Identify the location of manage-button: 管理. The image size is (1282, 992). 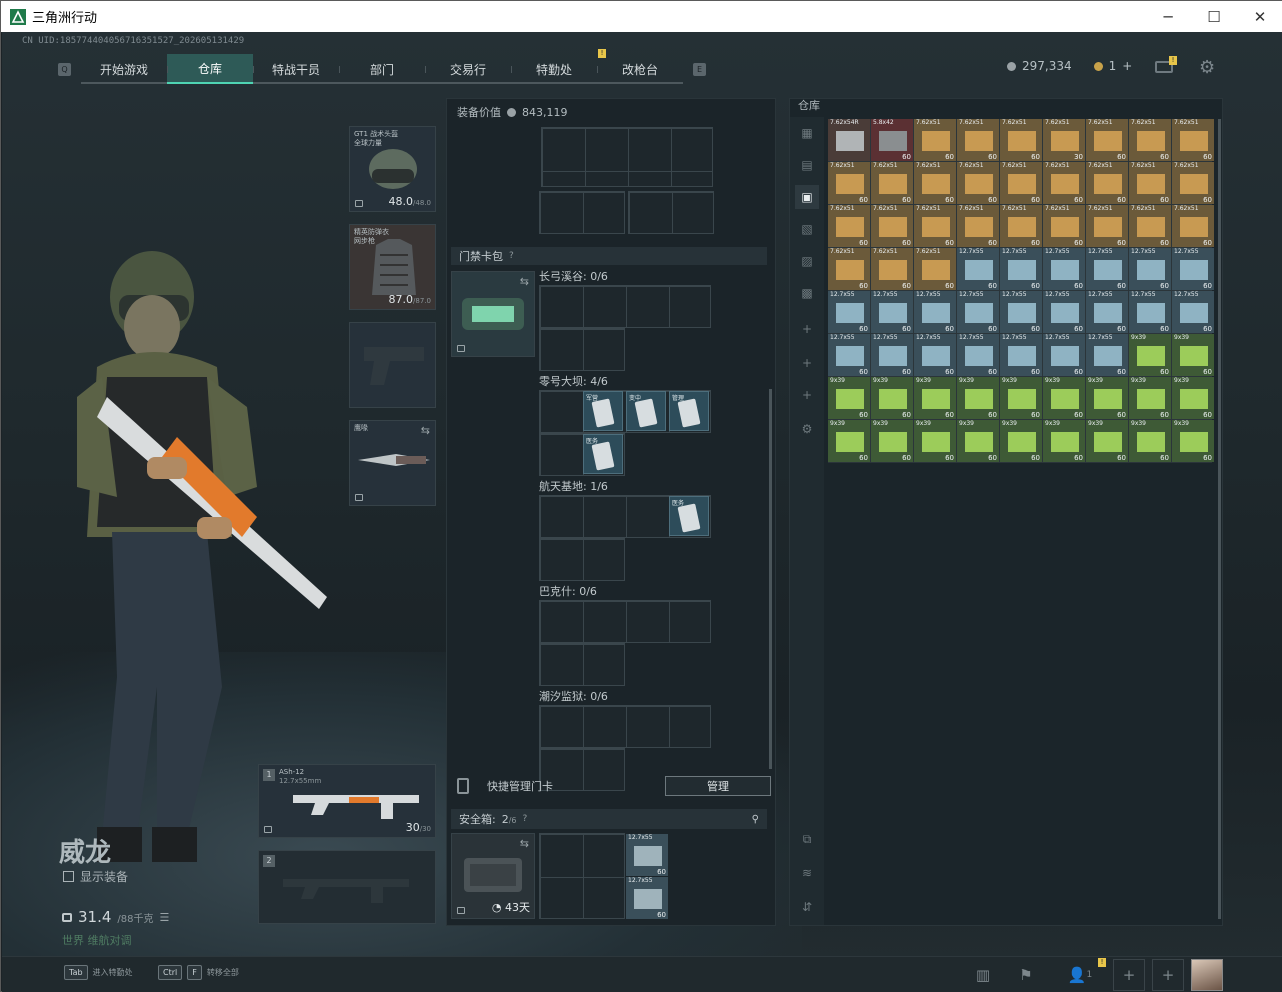
(718, 786).